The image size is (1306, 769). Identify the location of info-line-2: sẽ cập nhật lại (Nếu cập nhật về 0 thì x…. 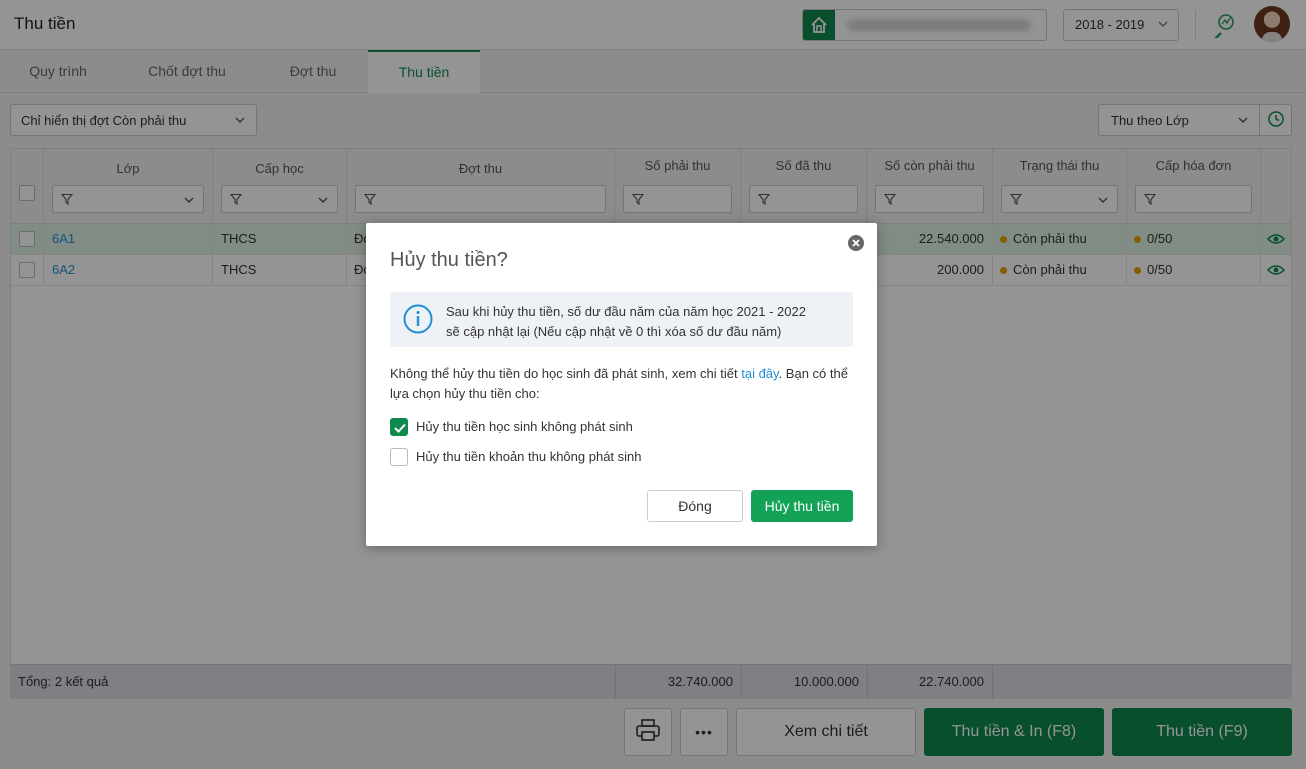
(614, 331).